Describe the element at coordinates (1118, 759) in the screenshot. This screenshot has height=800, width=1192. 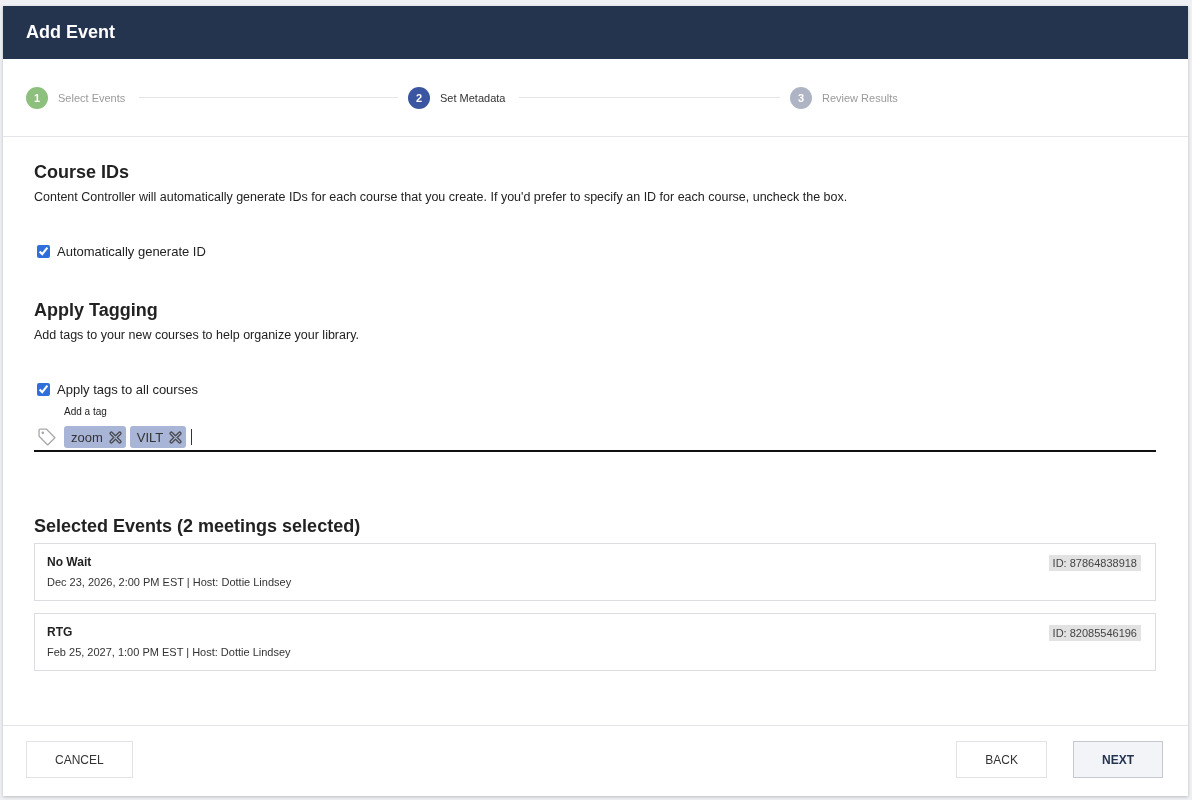
I see `dialog-button: NEXT` at that location.